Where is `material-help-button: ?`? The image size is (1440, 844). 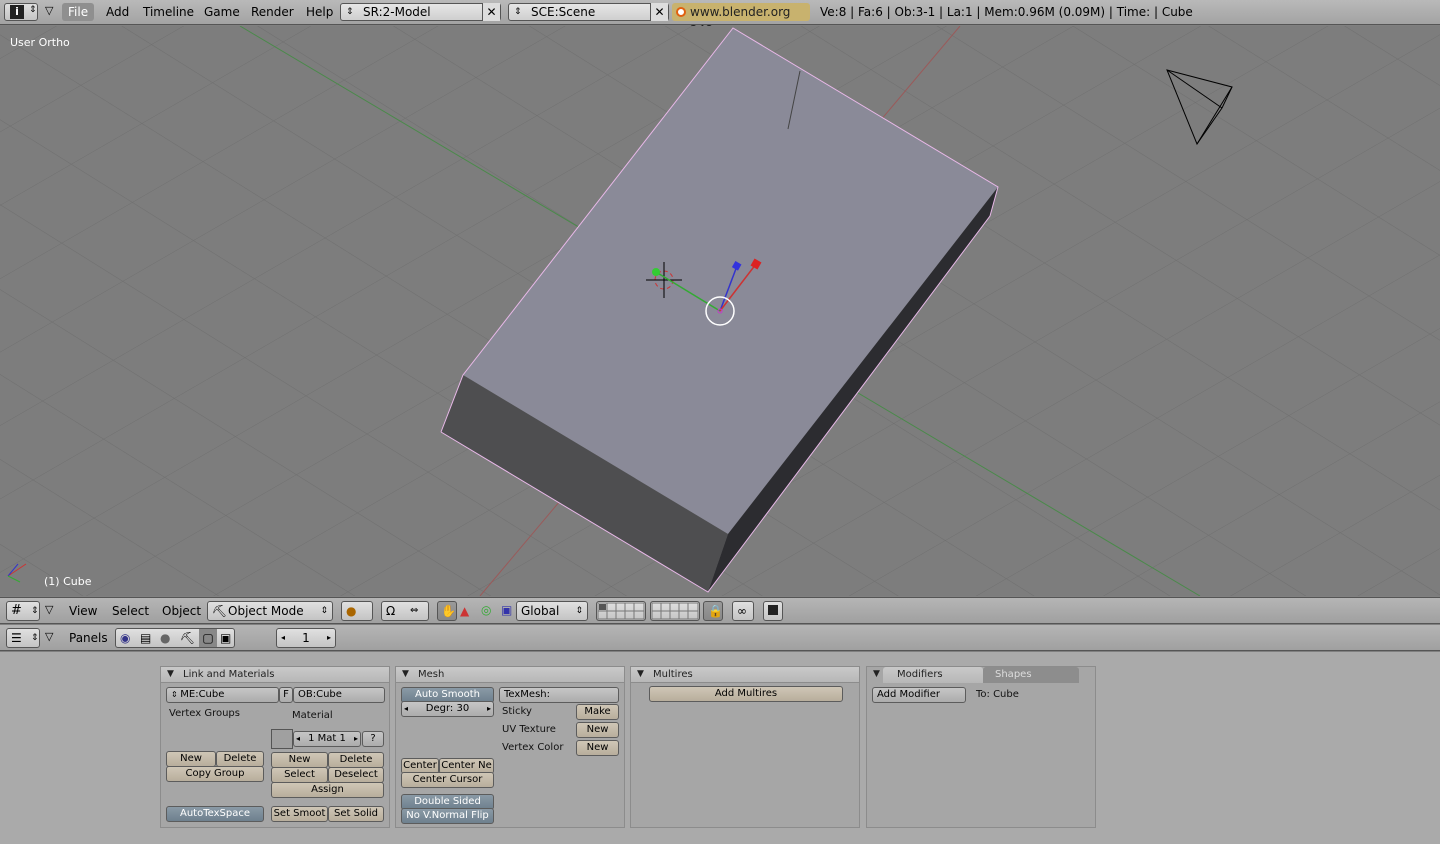 material-help-button: ? is located at coordinates (373, 739).